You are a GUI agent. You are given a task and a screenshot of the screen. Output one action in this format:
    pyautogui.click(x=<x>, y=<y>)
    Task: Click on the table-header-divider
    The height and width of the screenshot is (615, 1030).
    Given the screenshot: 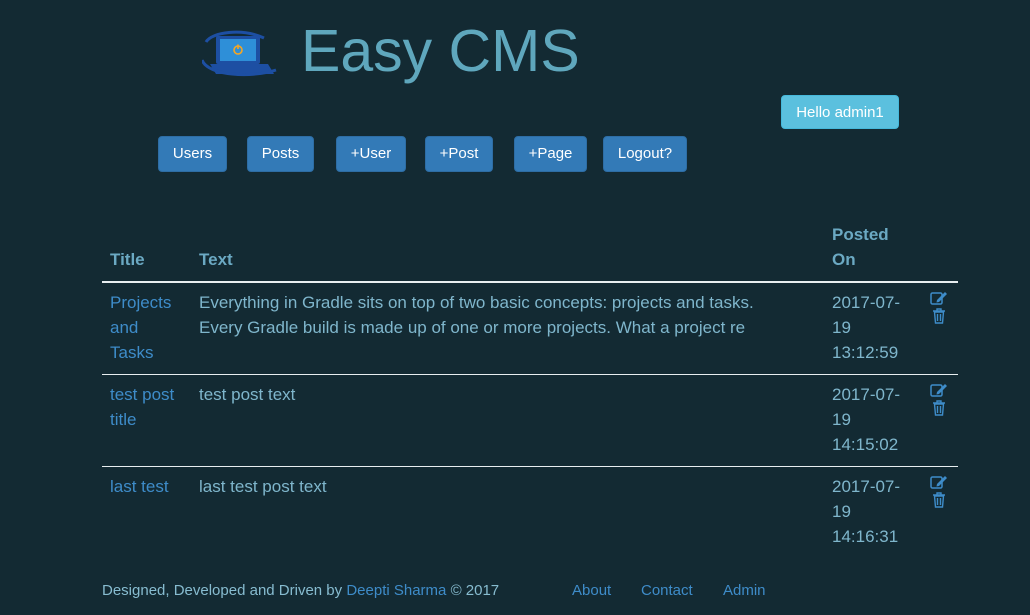 What is the action you would take?
    pyautogui.click(x=530, y=282)
    